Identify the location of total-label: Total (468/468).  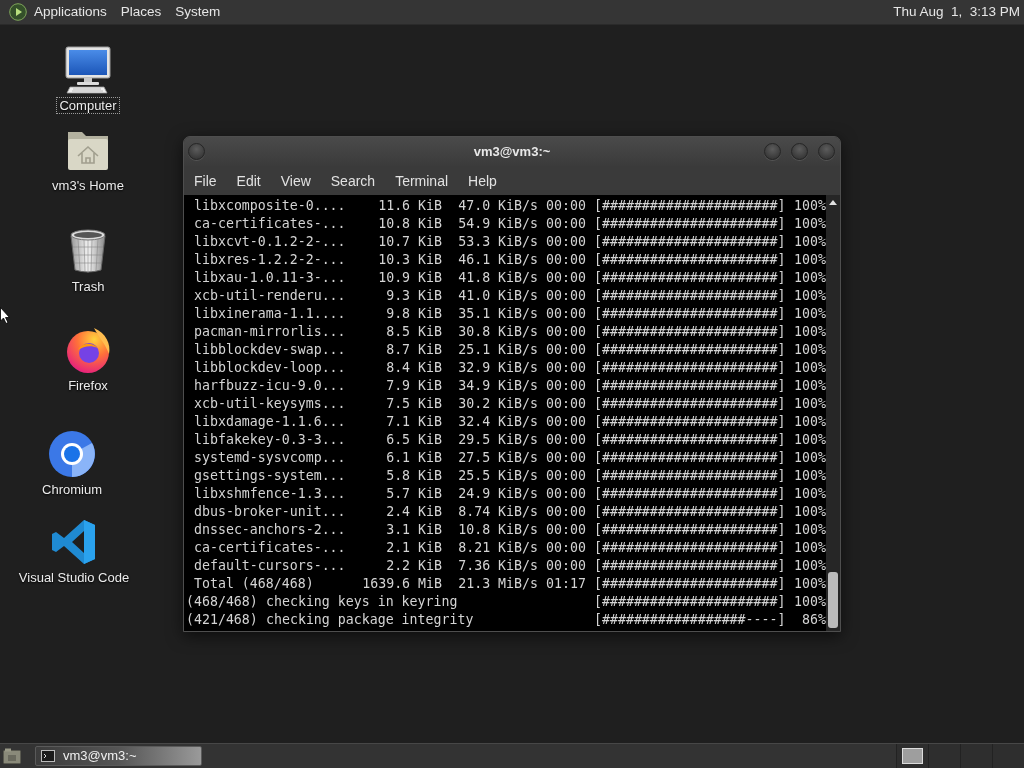
(254, 584).